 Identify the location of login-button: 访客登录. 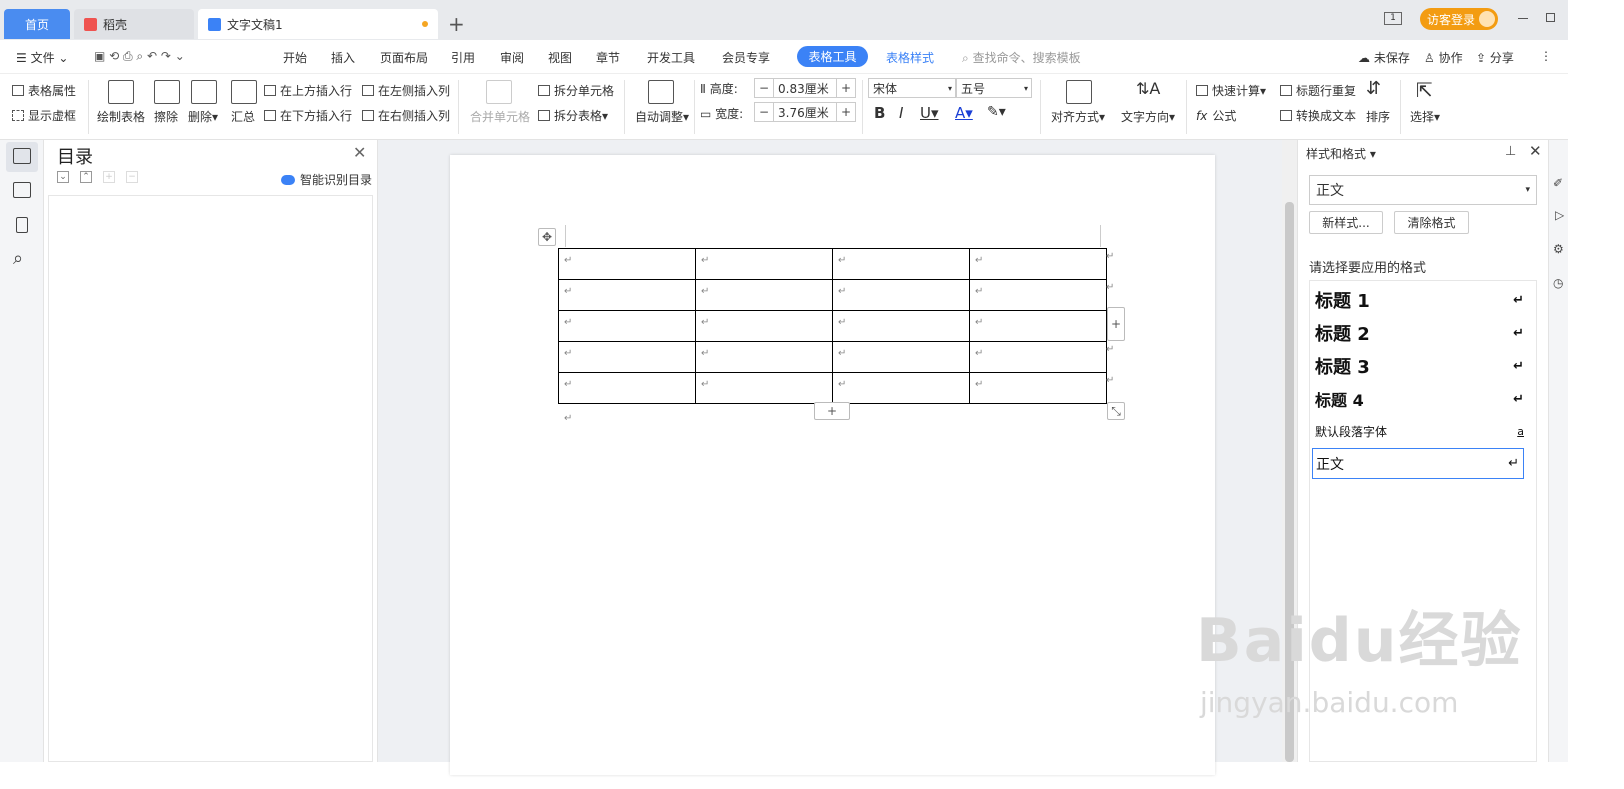
(1459, 19).